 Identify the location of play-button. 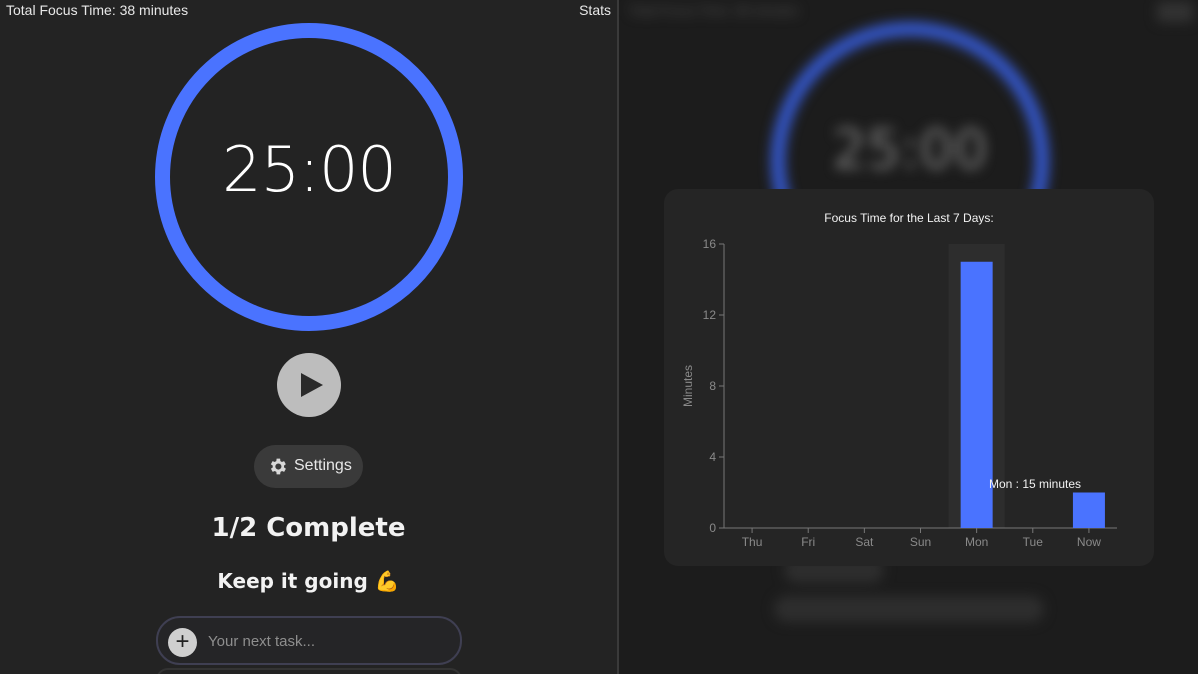
(309, 385).